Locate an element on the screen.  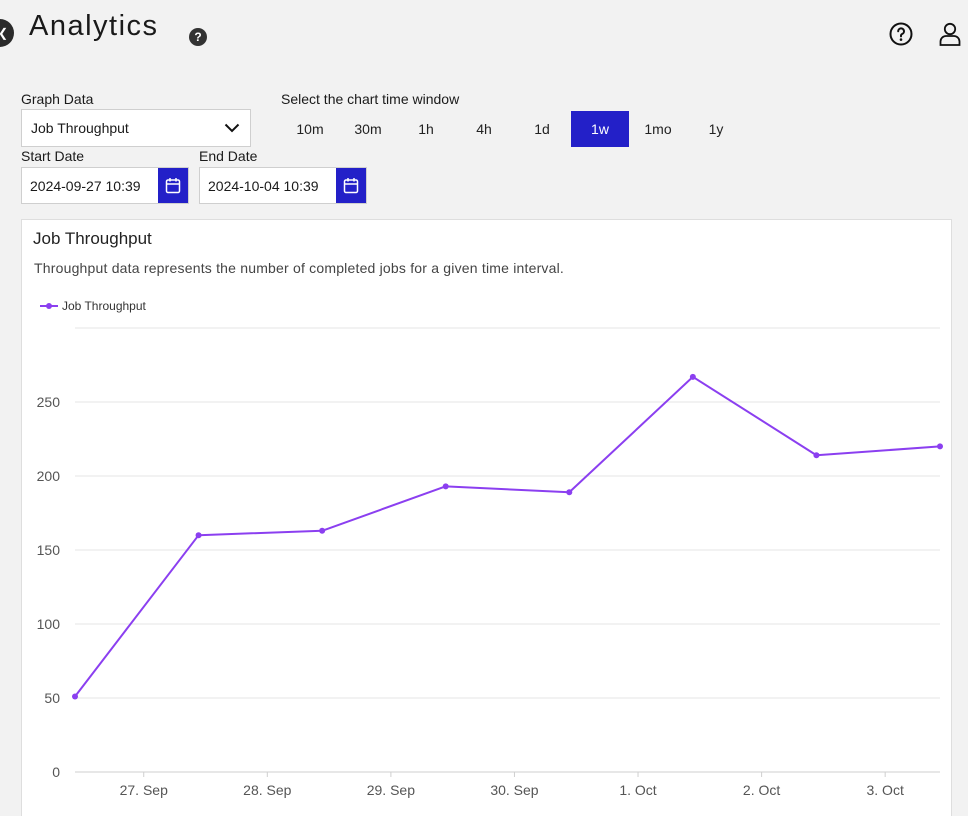
y-tick-label: 0 is located at coordinates (56, 772).